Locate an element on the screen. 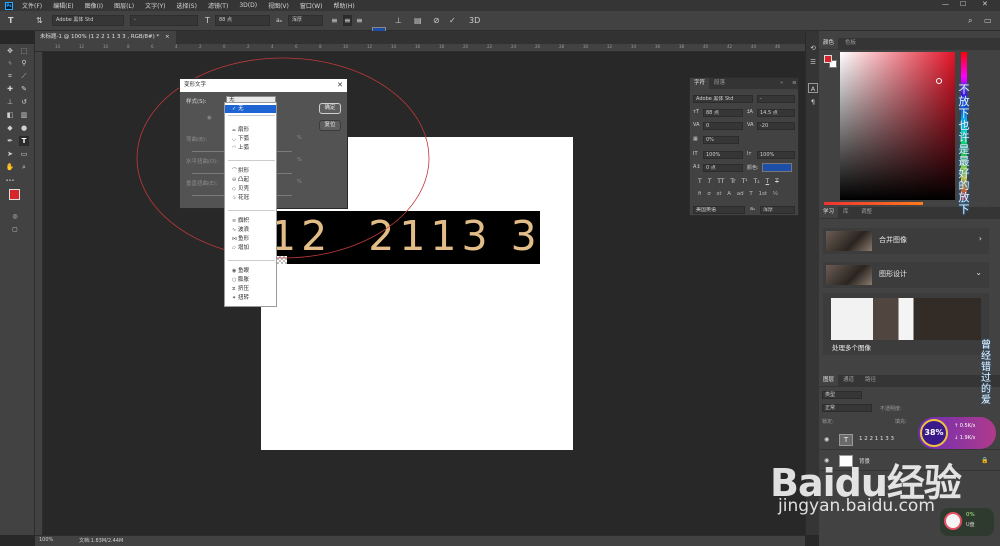 This screenshot has width=1000, height=546. tsume-field: 0% is located at coordinates (721, 140).